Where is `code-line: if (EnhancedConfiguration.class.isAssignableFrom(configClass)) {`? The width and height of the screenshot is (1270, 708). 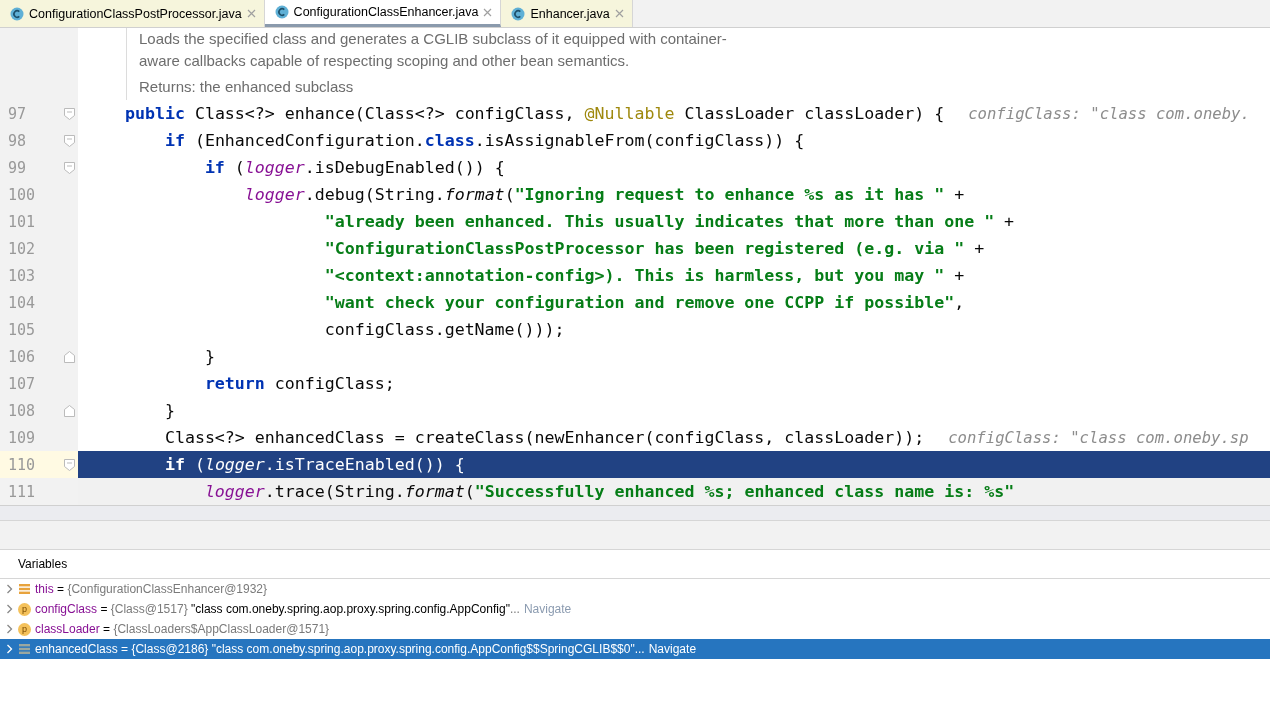 code-line: if (EnhancedConfiguration.class.isAssignableFrom(configClass)) { is located at coordinates (484, 140).